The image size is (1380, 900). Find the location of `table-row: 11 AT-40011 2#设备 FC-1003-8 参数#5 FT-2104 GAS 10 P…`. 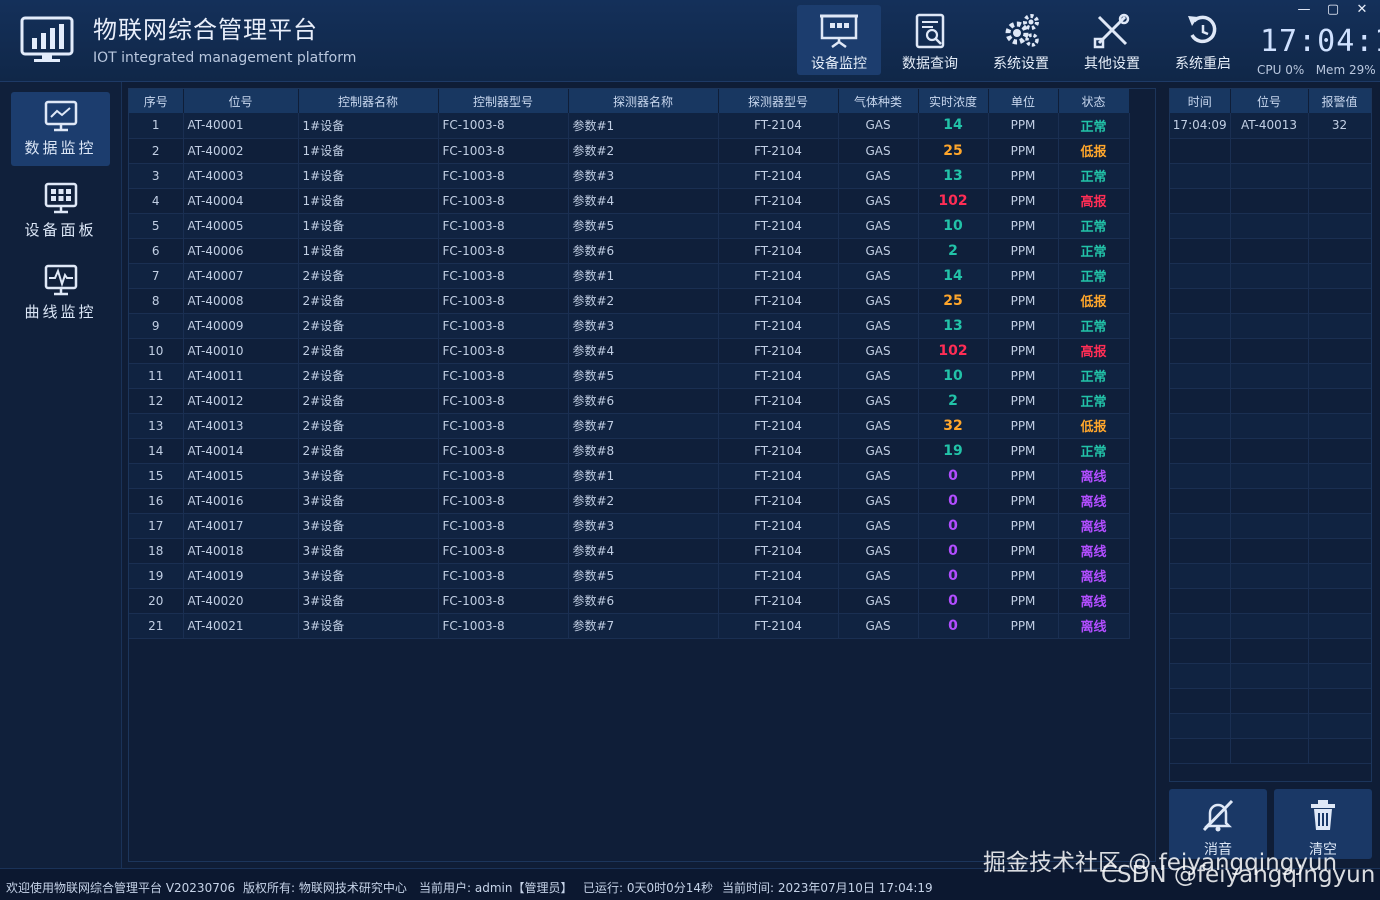

table-row: 11 AT-40011 2#设备 FC-1003-8 参数#5 FT-2104 GAS 10 P… is located at coordinates (629, 376).